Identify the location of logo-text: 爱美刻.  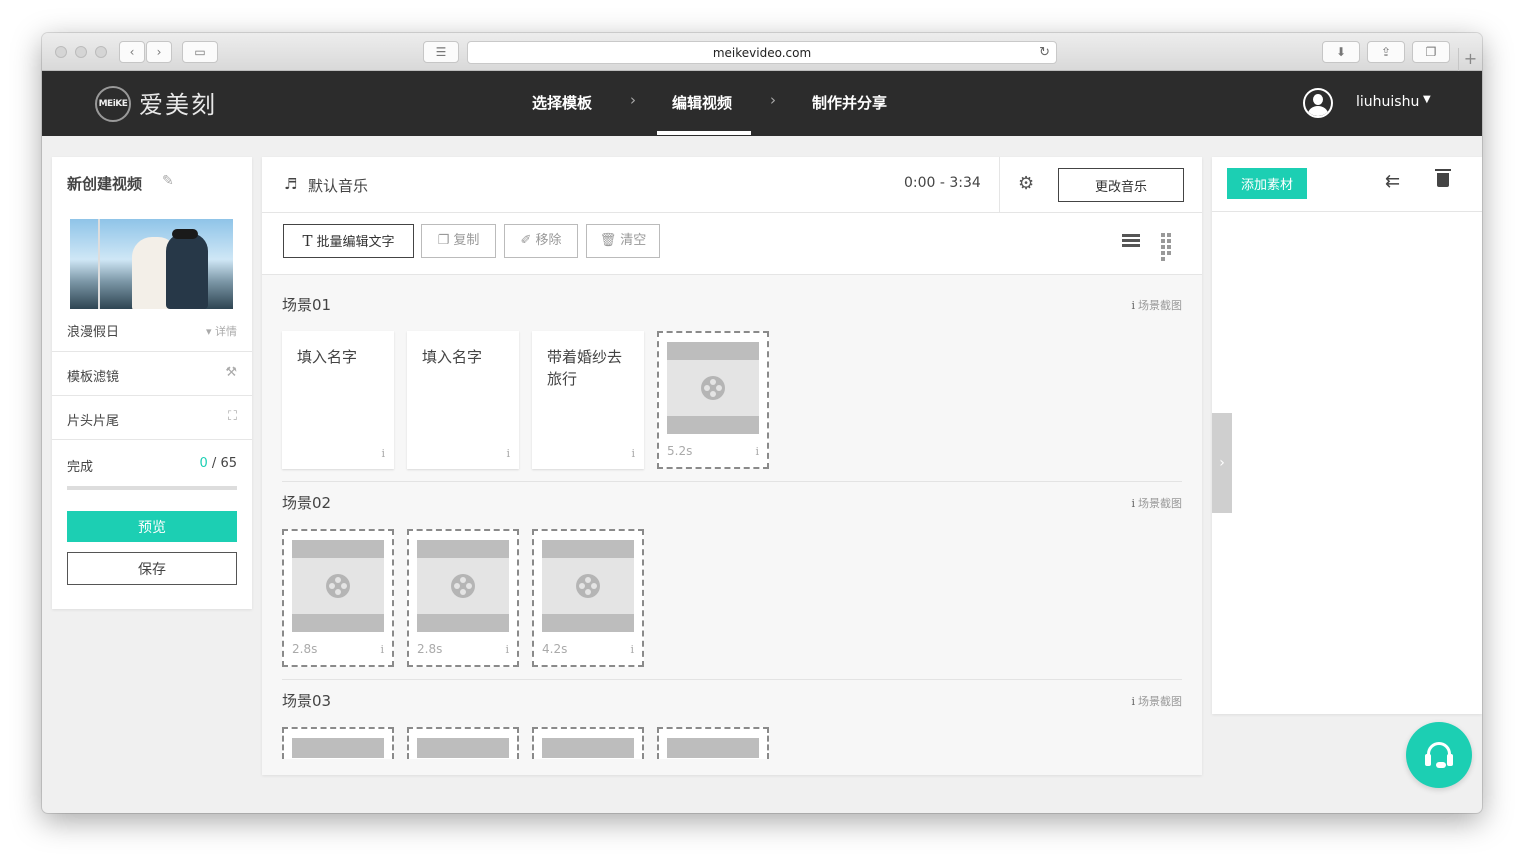
(178, 102).